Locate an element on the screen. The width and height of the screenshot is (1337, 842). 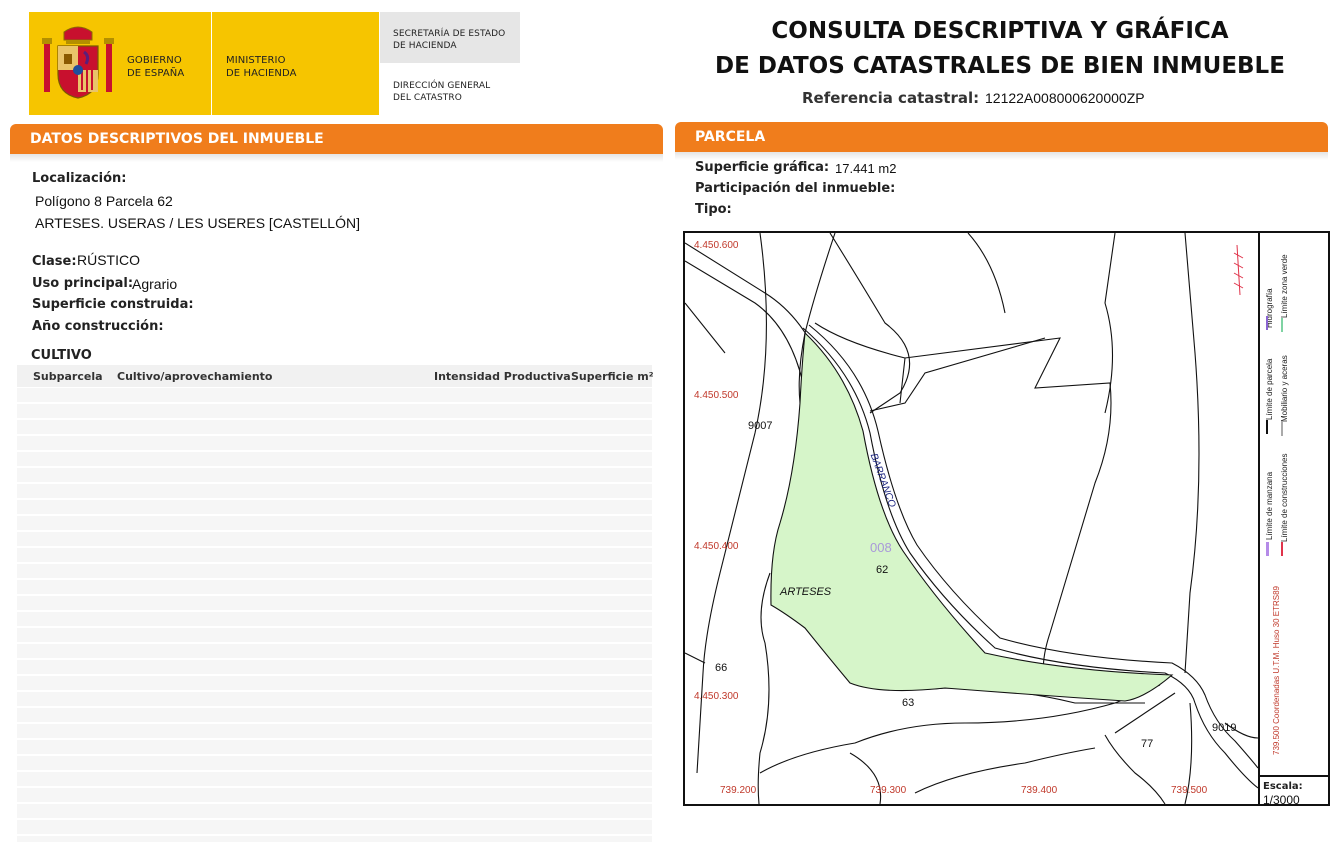
legend-manzana-swatch is located at coordinates (1267, 549).